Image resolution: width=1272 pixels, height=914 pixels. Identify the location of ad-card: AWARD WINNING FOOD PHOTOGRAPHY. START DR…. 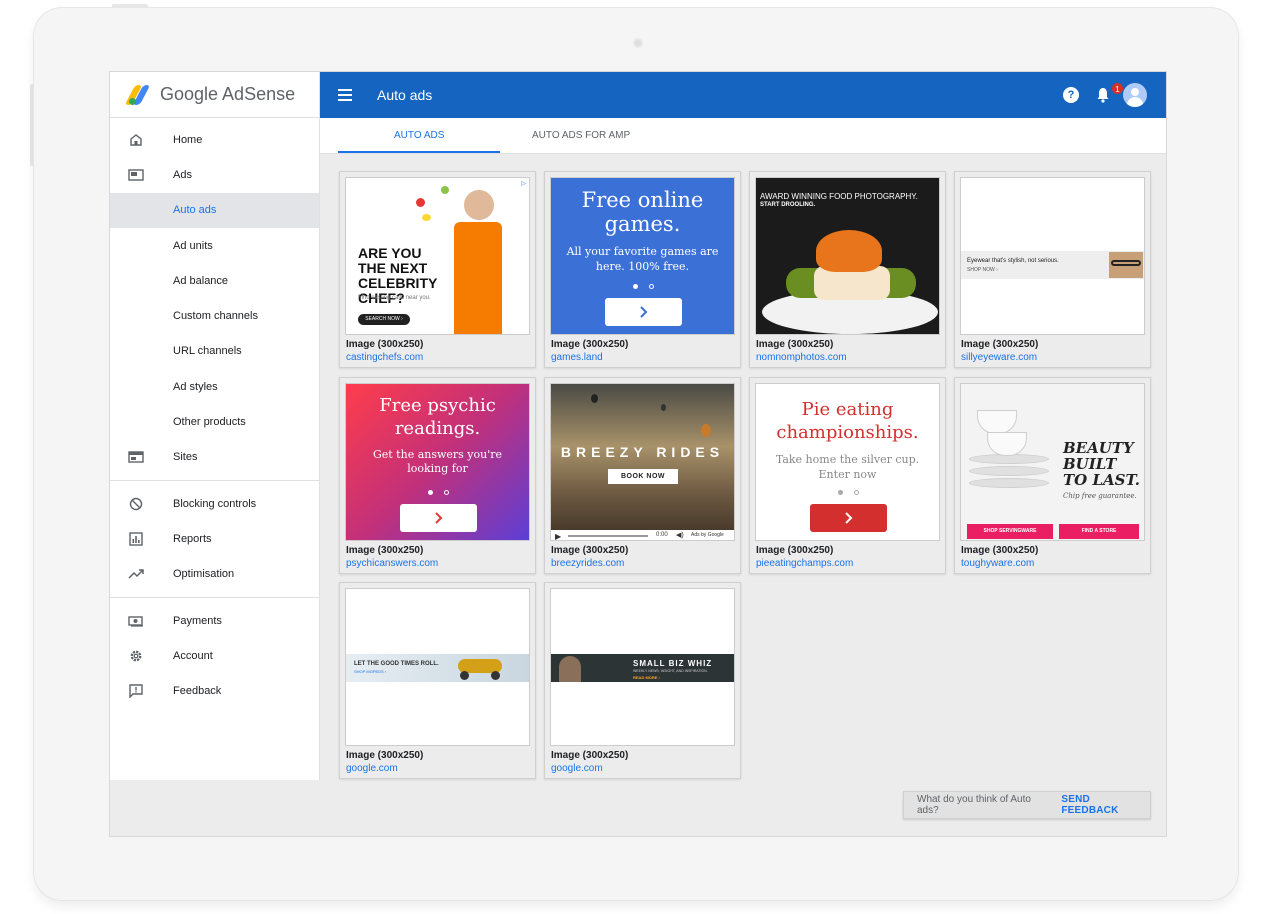
(847, 269).